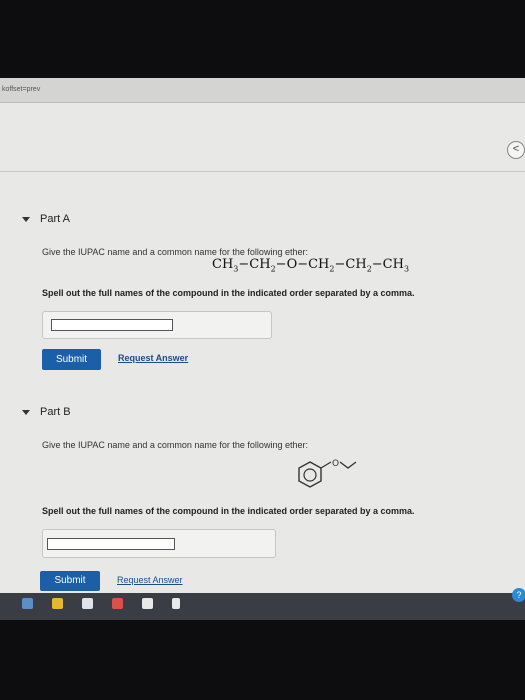 This screenshot has height=700, width=525. What do you see at coordinates (87, 603) in the screenshot?
I see `dropbox-icon` at bounding box center [87, 603].